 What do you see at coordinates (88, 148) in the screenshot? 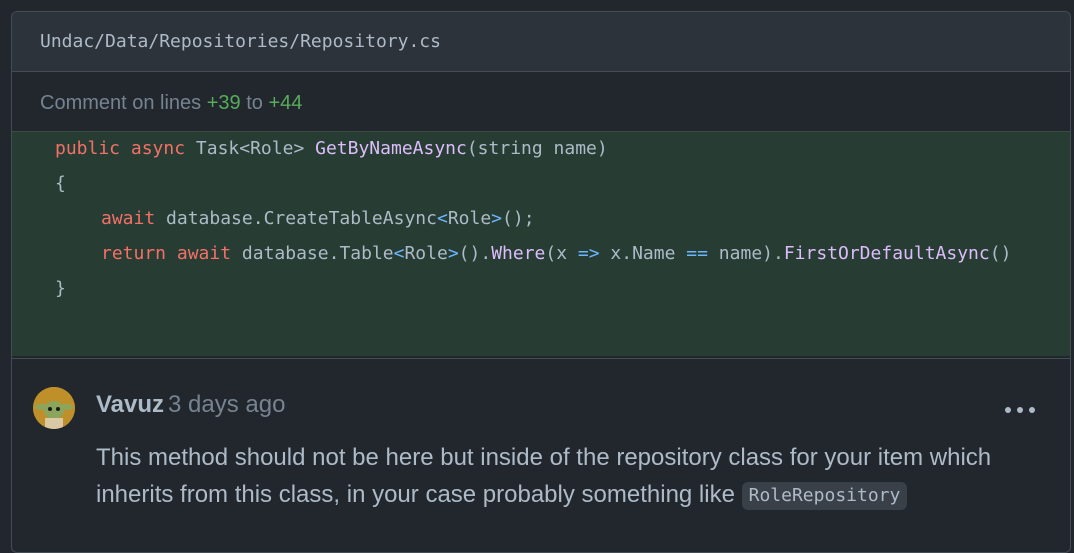
I see `keyword-public: public` at bounding box center [88, 148].